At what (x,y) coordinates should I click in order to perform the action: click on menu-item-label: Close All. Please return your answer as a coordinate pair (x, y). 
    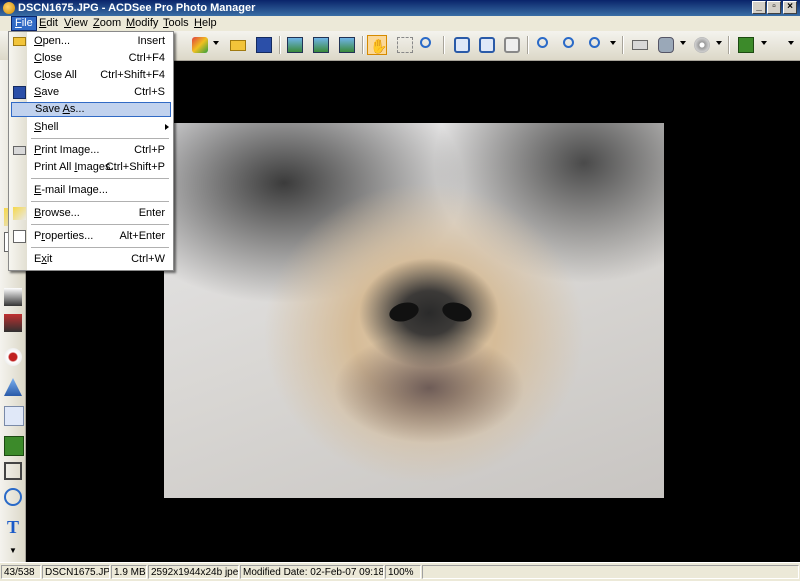
    Looking at the image, I should click on (55, 75).